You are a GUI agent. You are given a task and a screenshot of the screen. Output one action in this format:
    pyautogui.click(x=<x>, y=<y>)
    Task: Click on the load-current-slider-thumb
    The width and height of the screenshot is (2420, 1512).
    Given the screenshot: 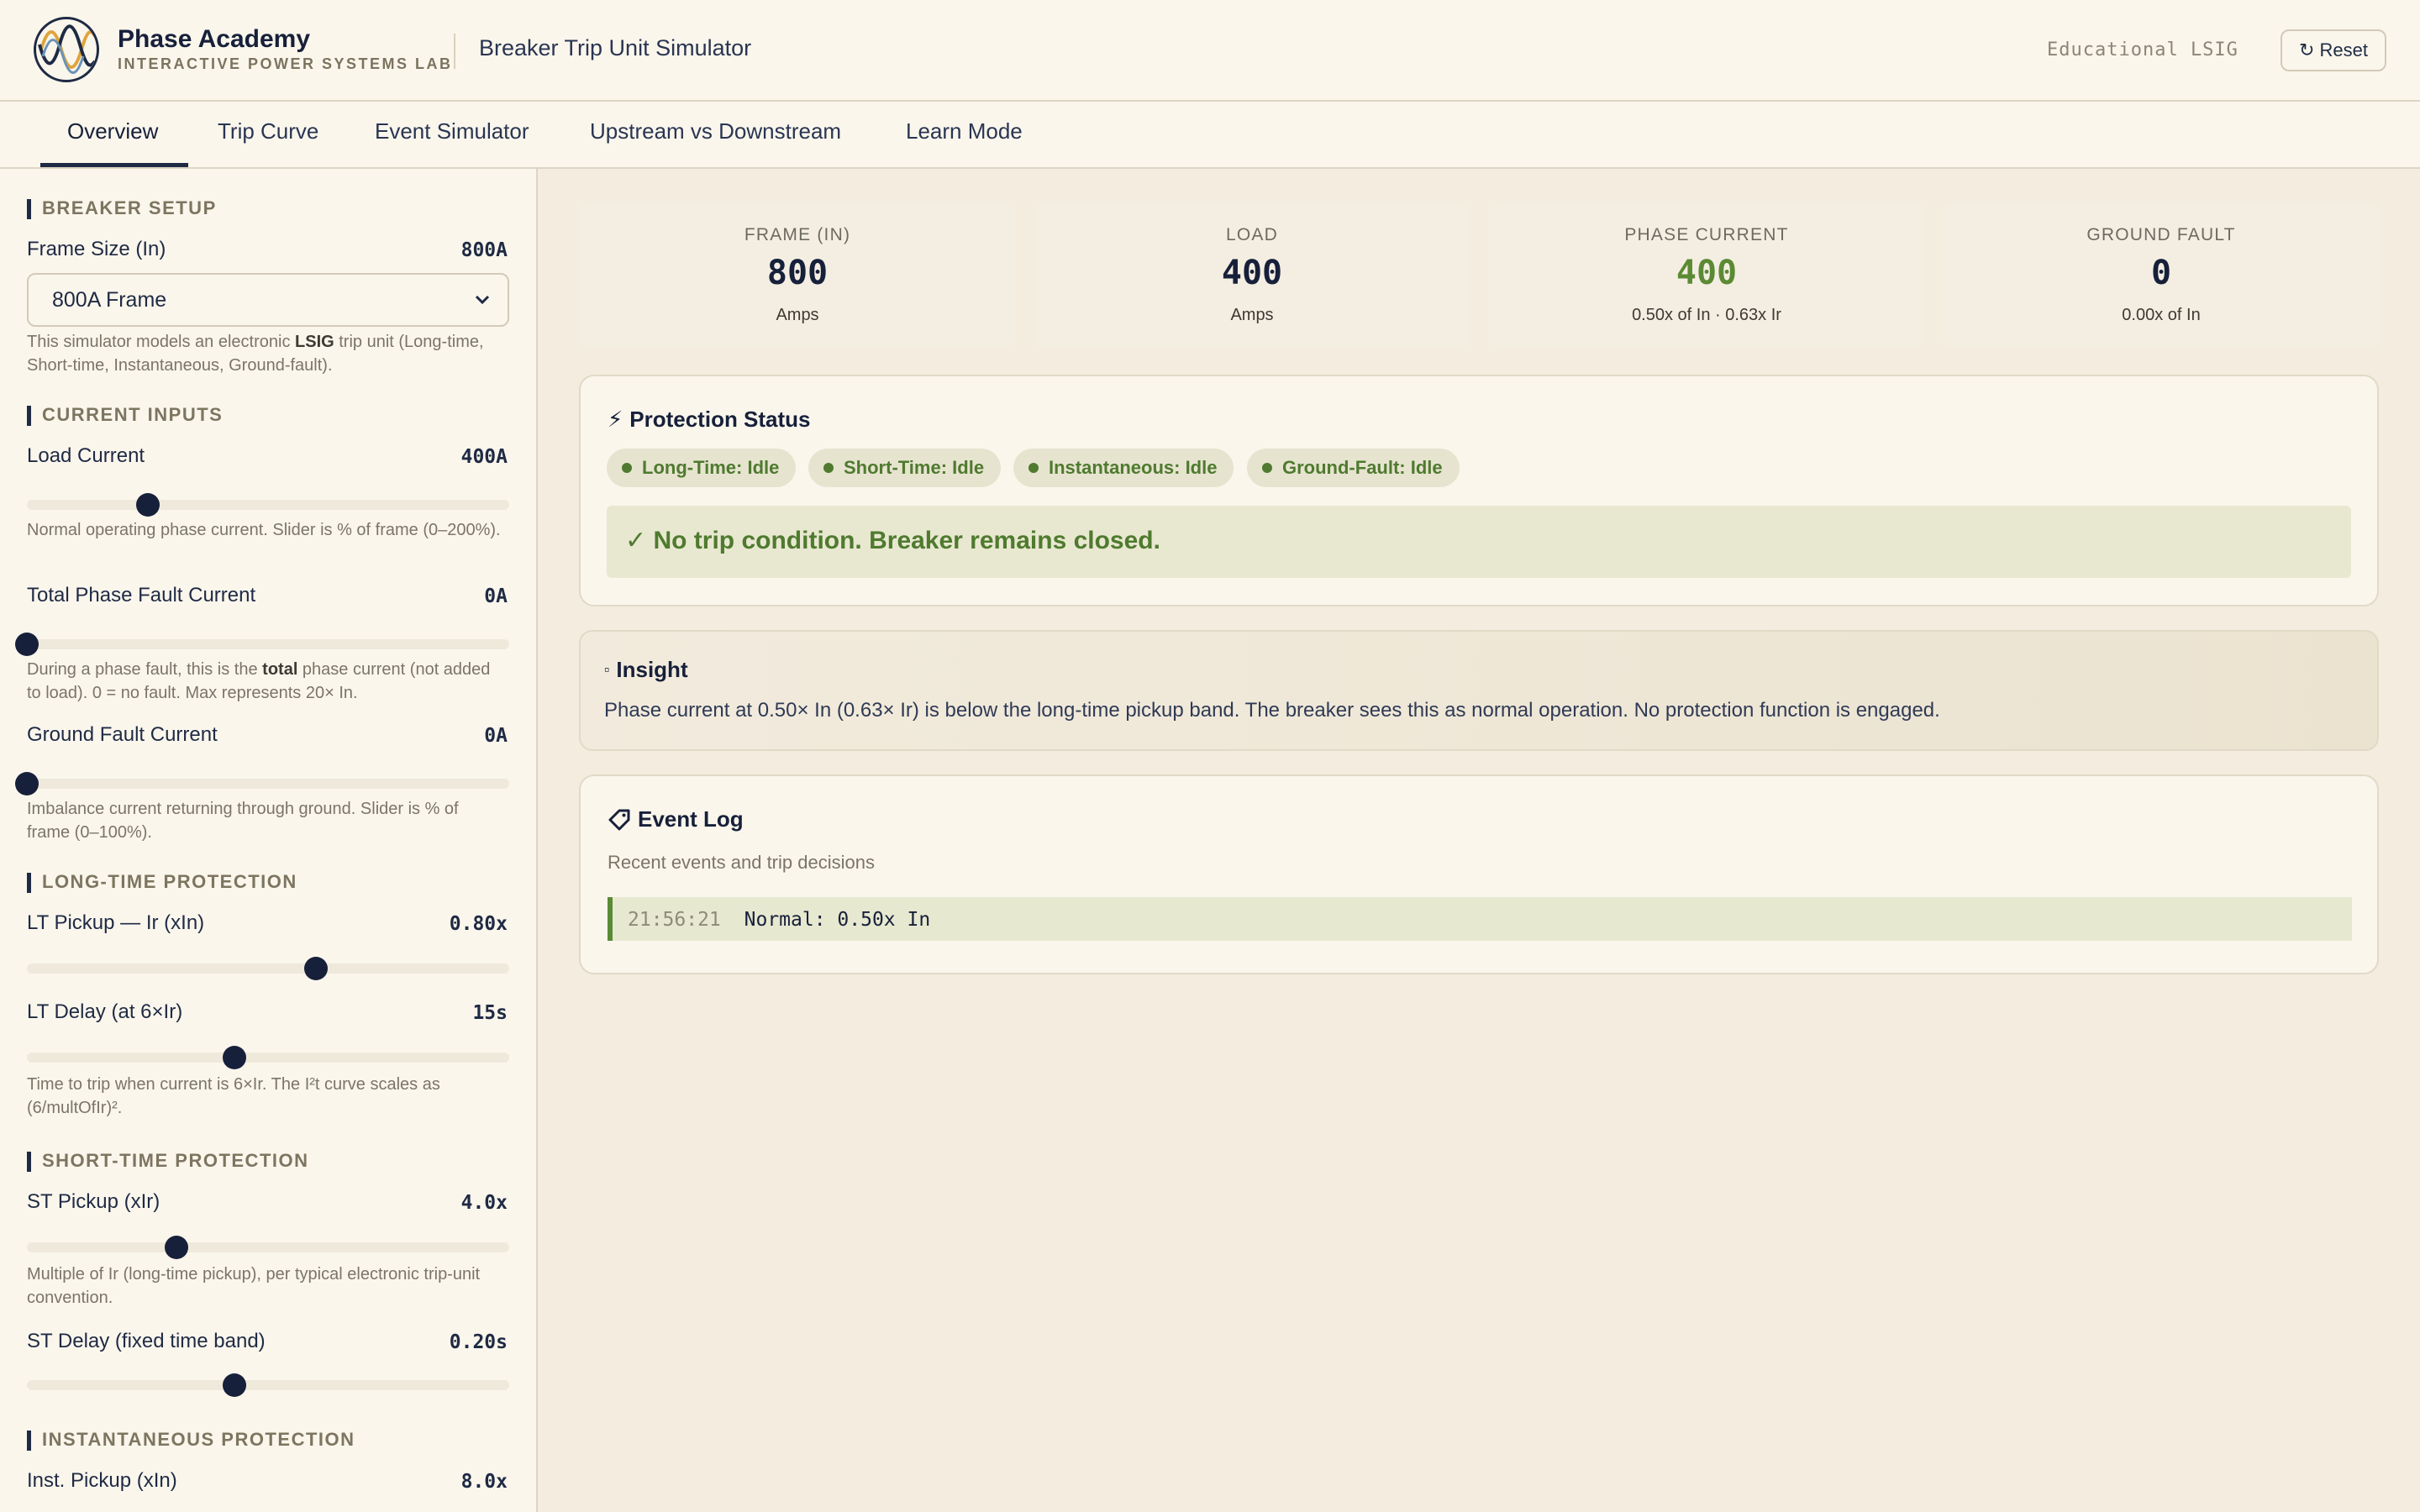 What is the action you would take?
    pyautogui.click(x=147, y=505)
    